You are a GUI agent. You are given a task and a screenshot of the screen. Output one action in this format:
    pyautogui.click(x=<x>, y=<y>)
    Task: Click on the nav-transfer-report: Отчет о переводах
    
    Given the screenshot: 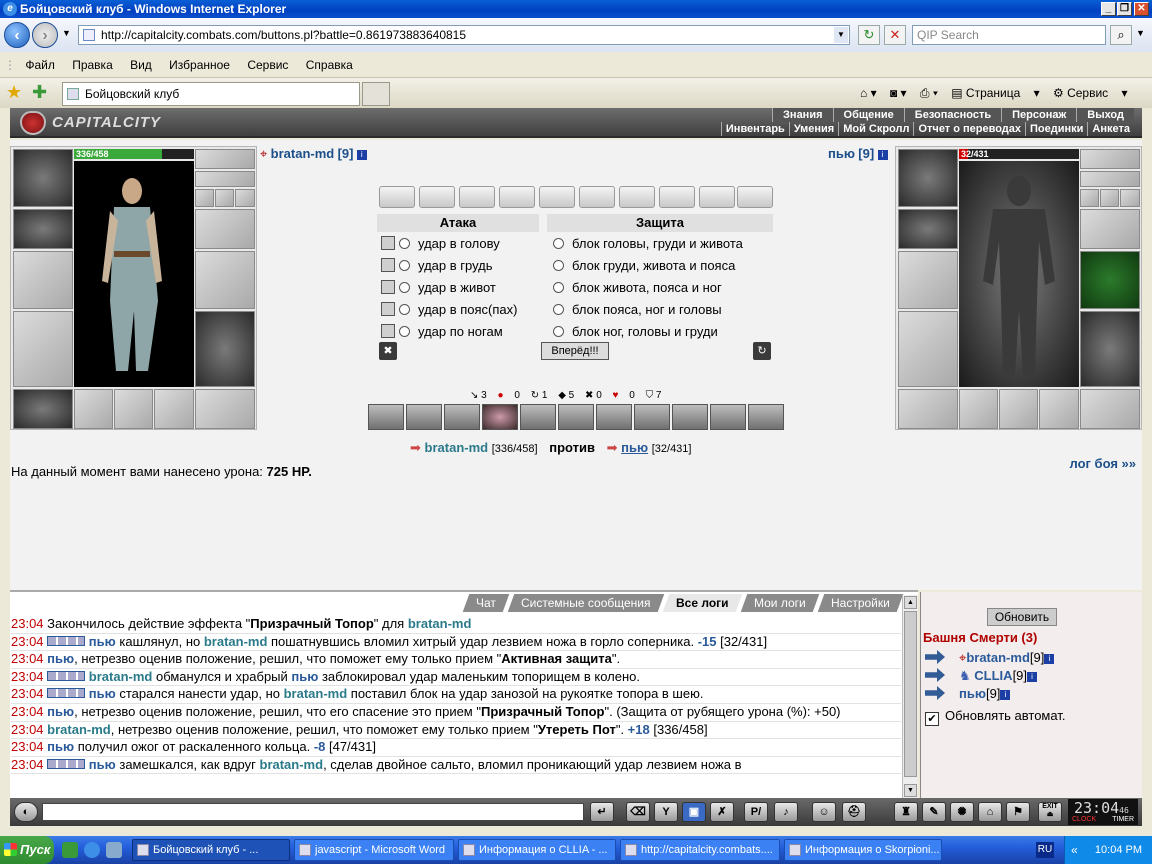 What is the action you would take?
    pyautogui.click(x=969, y=129)
    